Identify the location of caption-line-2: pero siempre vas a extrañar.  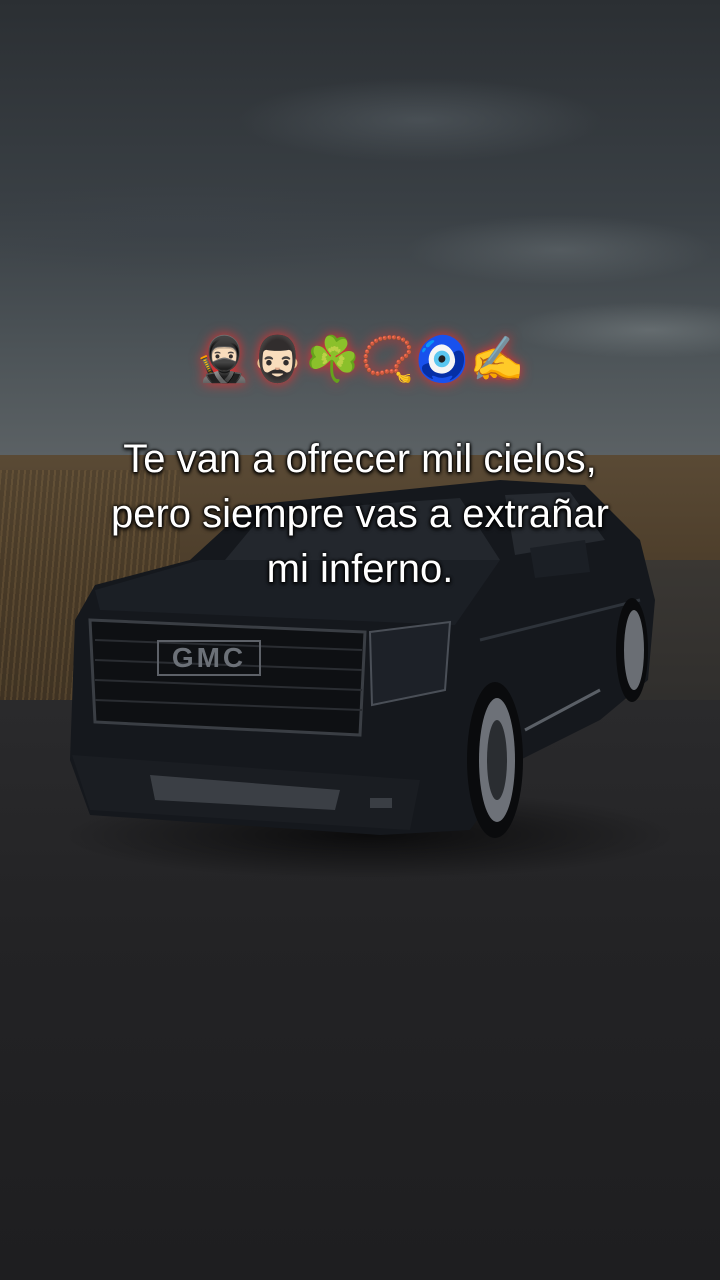
(359, 514).